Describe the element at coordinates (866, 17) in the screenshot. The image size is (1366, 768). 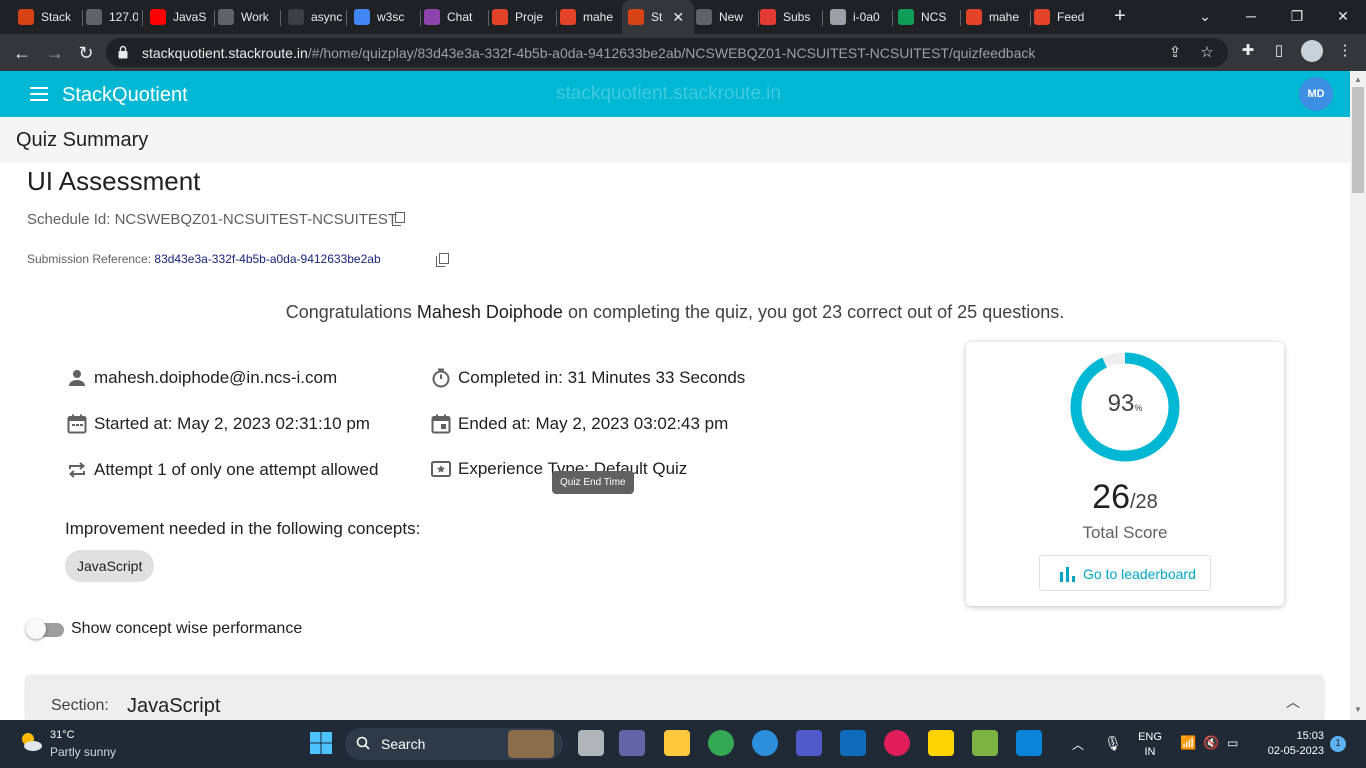
I see `tab-label: i-0a0` at that location.